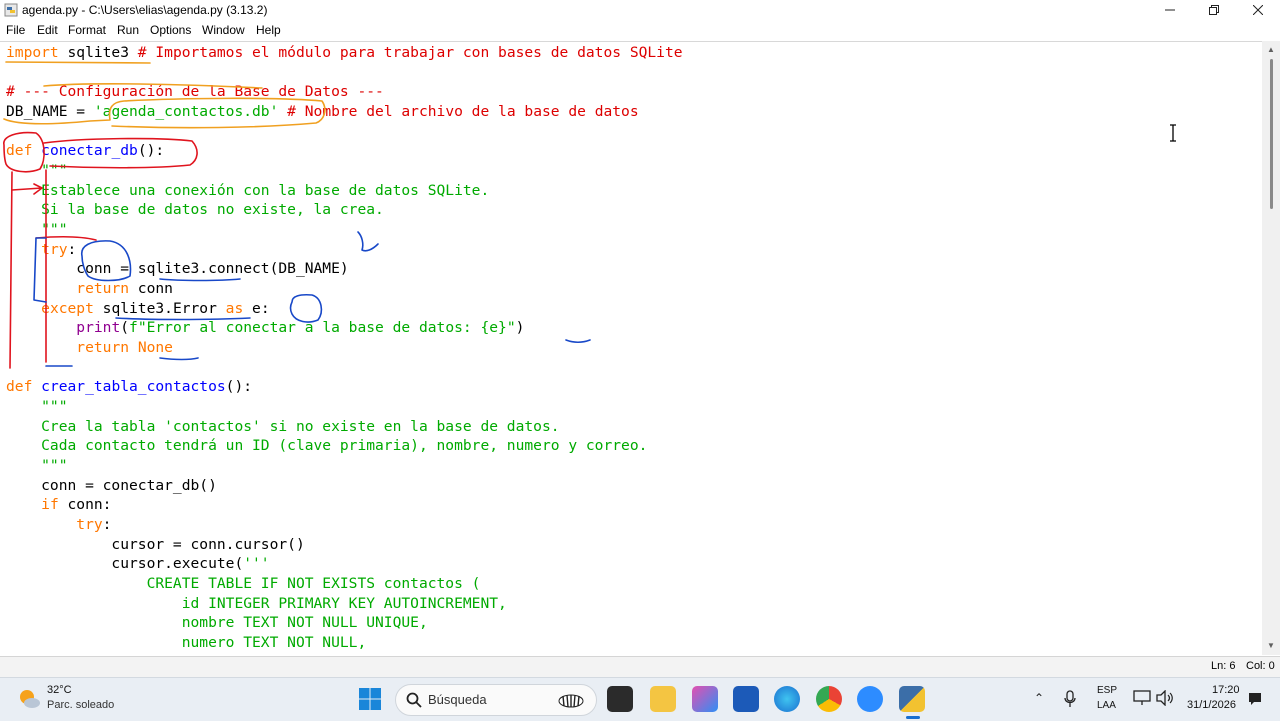 This screenshot has height=721, width=1280. What do you see at coordinates (663, 699) in the screenshot?
I see `file-explorer-icon` at bounding box center [663, 699].